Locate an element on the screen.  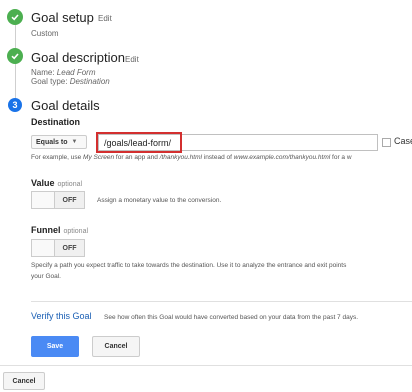
value-toggle: OFF is located at coordinates (58, 200).